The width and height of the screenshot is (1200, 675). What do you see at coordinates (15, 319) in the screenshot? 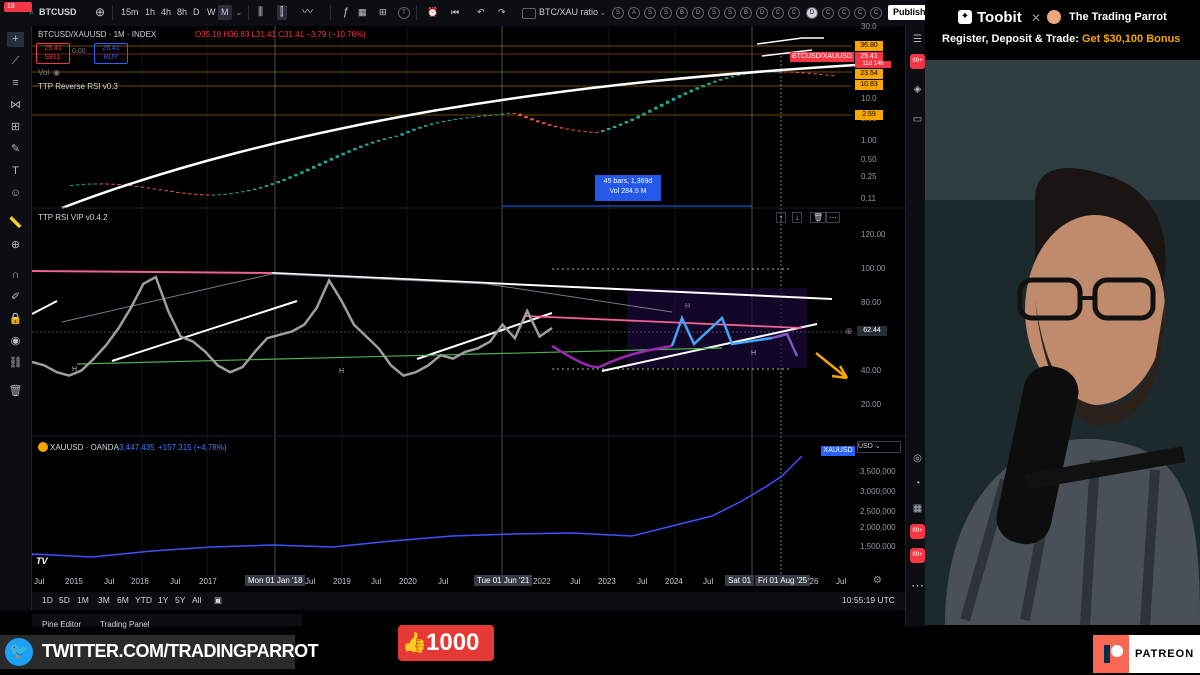
I see `lock-icon: 🔒` at bounding box center [15, 319].